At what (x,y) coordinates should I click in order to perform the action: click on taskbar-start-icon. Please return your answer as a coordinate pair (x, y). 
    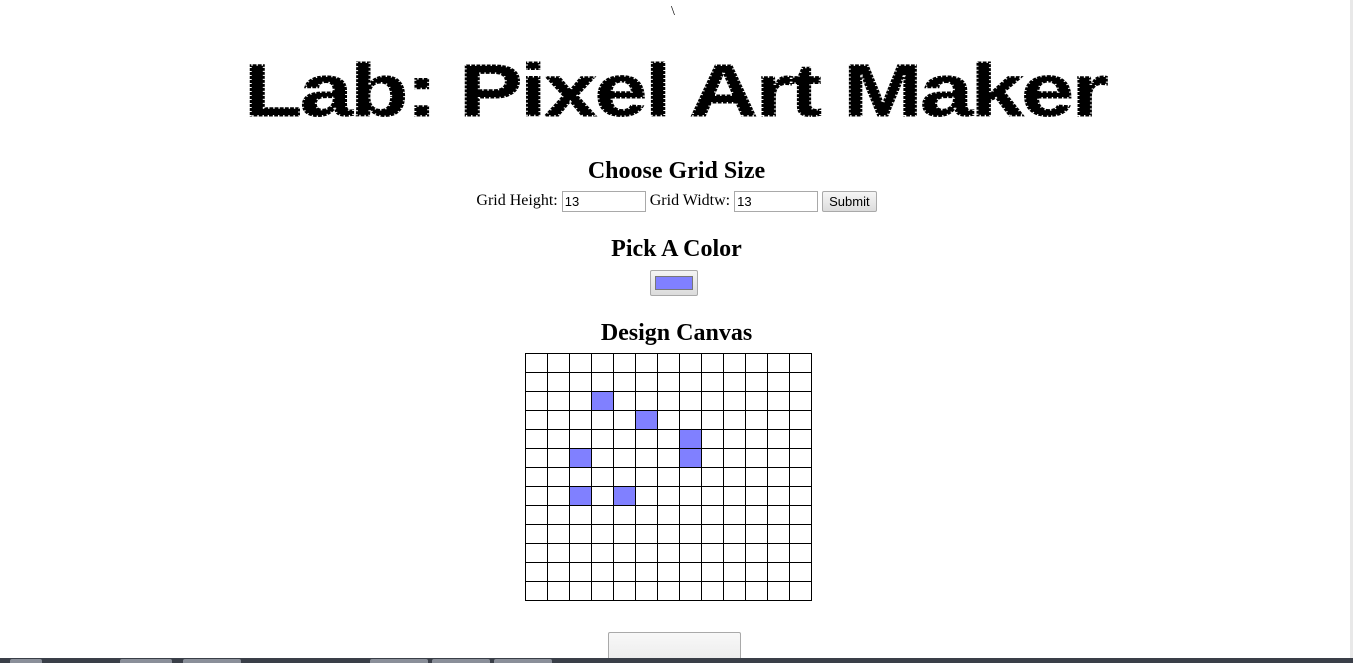
    Looking at the image, I should click on (26, 661).